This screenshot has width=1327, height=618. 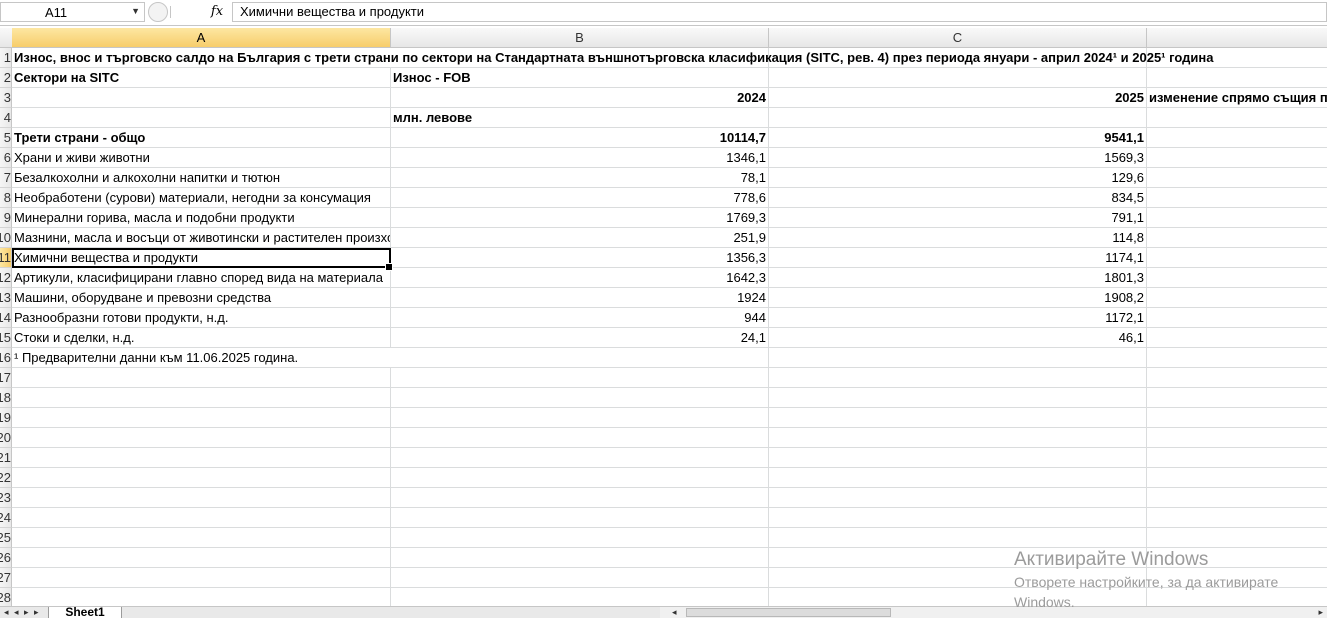 I want to click on cell-c: 114,8, so click(x=958, y=238).